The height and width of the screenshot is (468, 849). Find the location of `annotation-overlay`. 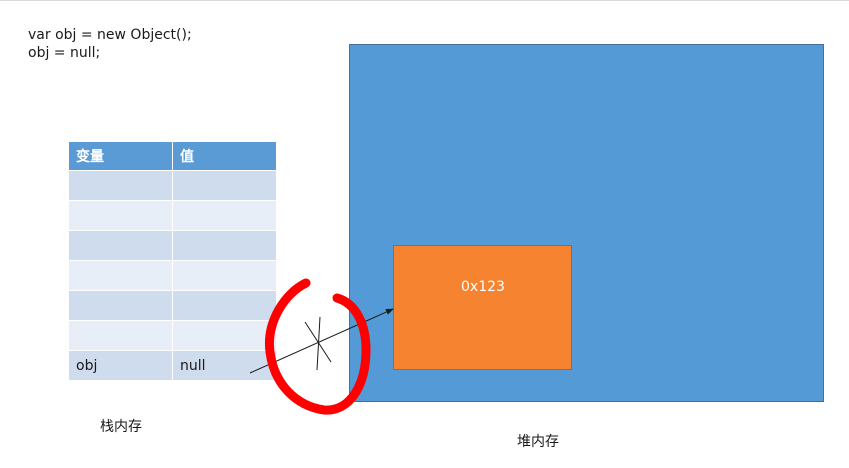

annotation-overlay is located at coordinates (321, 346).